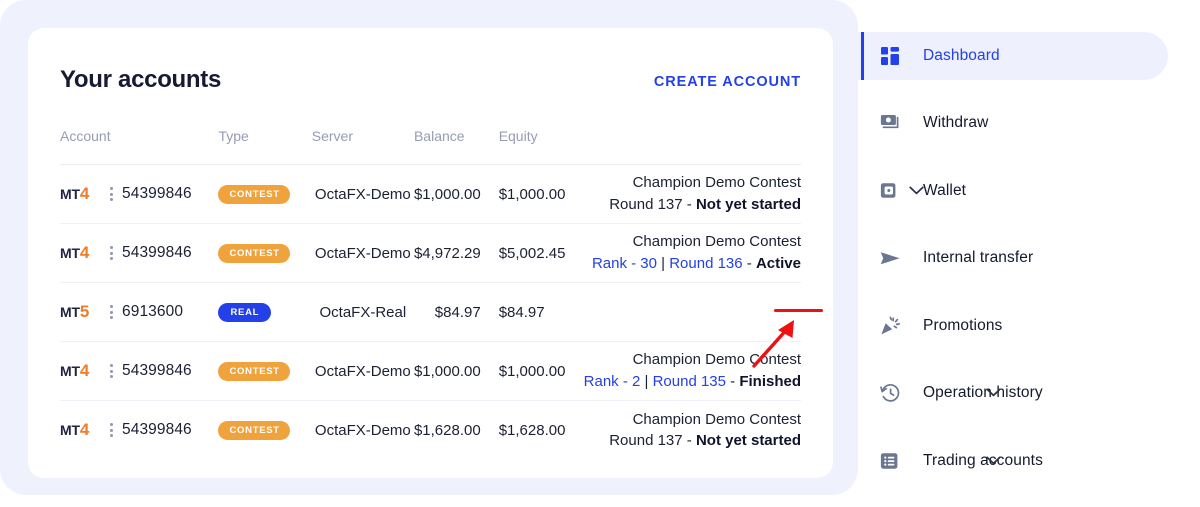  What do you see at coordinates (773, 344) in the screenshot?
I see `annotation-arrow-icon` at bounding box center [773, 344].